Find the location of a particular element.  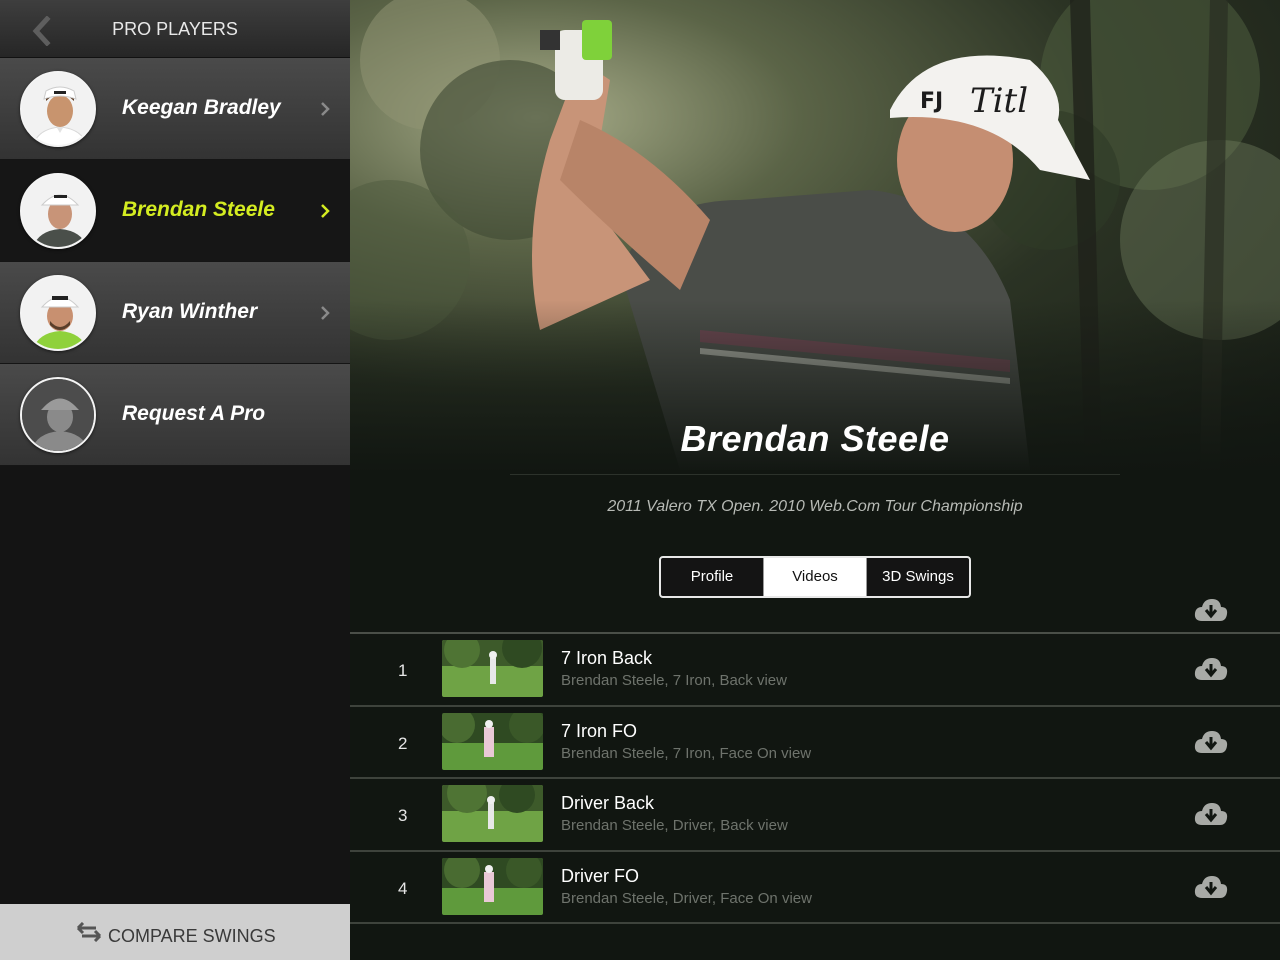

player-name: Request A Pro is located at coordinates (194, 413).